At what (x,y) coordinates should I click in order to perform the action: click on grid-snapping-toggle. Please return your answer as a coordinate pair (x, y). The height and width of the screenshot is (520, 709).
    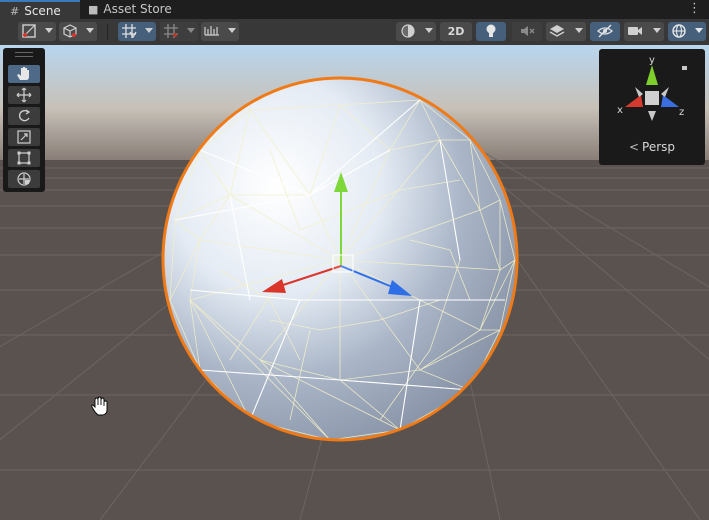
    Looking at the image, I should click on (137, 31).